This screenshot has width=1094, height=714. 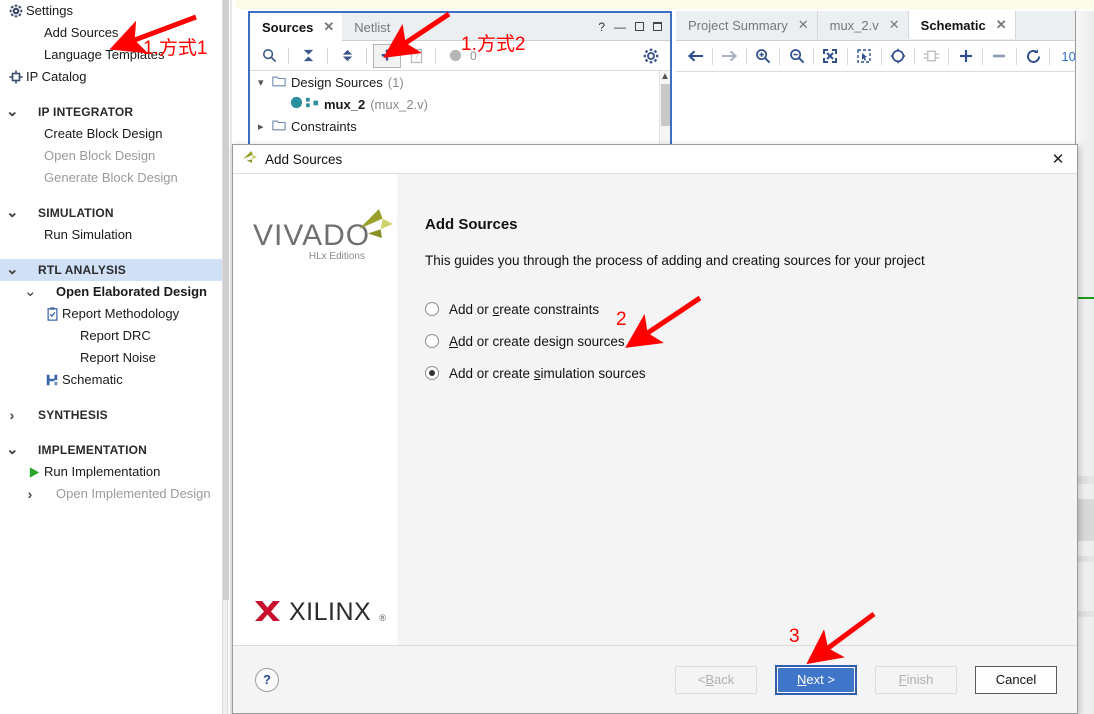 What do you see at coordinates (655, 679) in the screenshot?
I see `dialog-footer: ? < Back Next > Finish Cancel` at bounding box center [655, 679].